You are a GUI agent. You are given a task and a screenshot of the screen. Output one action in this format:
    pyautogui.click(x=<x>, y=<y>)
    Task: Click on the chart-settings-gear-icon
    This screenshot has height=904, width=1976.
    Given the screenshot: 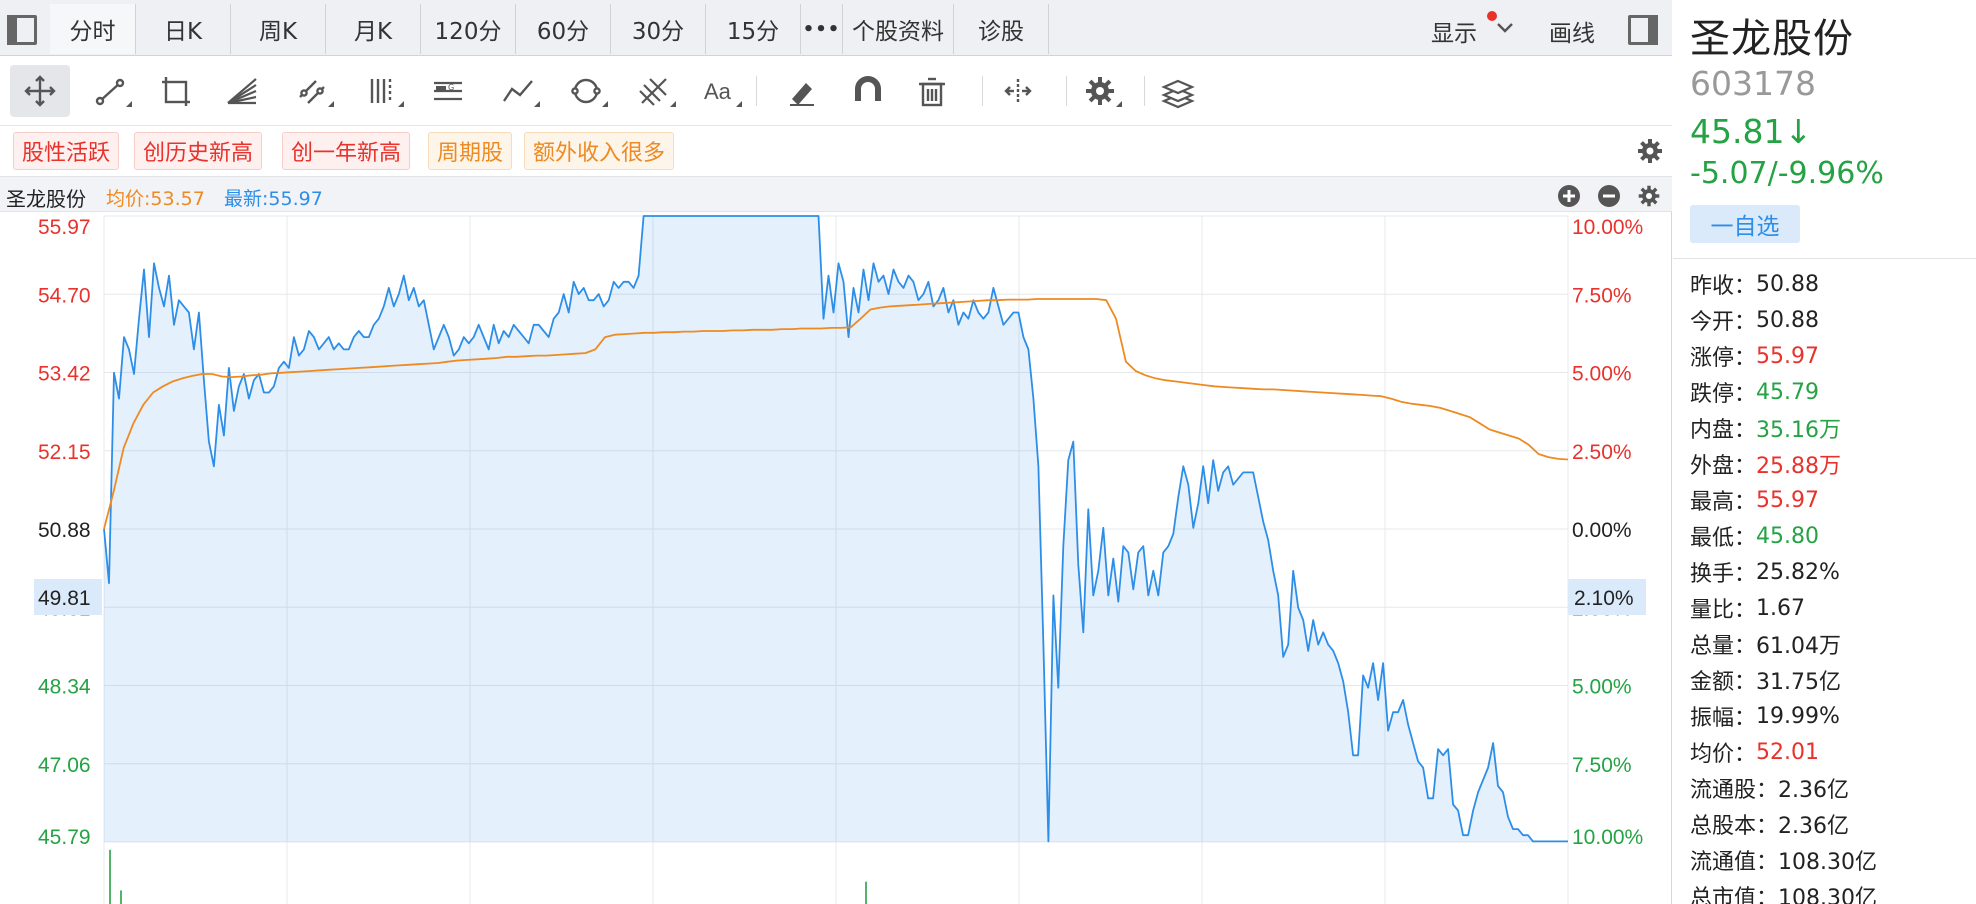 What is the action you would take?
    pyautogui.click(x=1649, y=196)
    